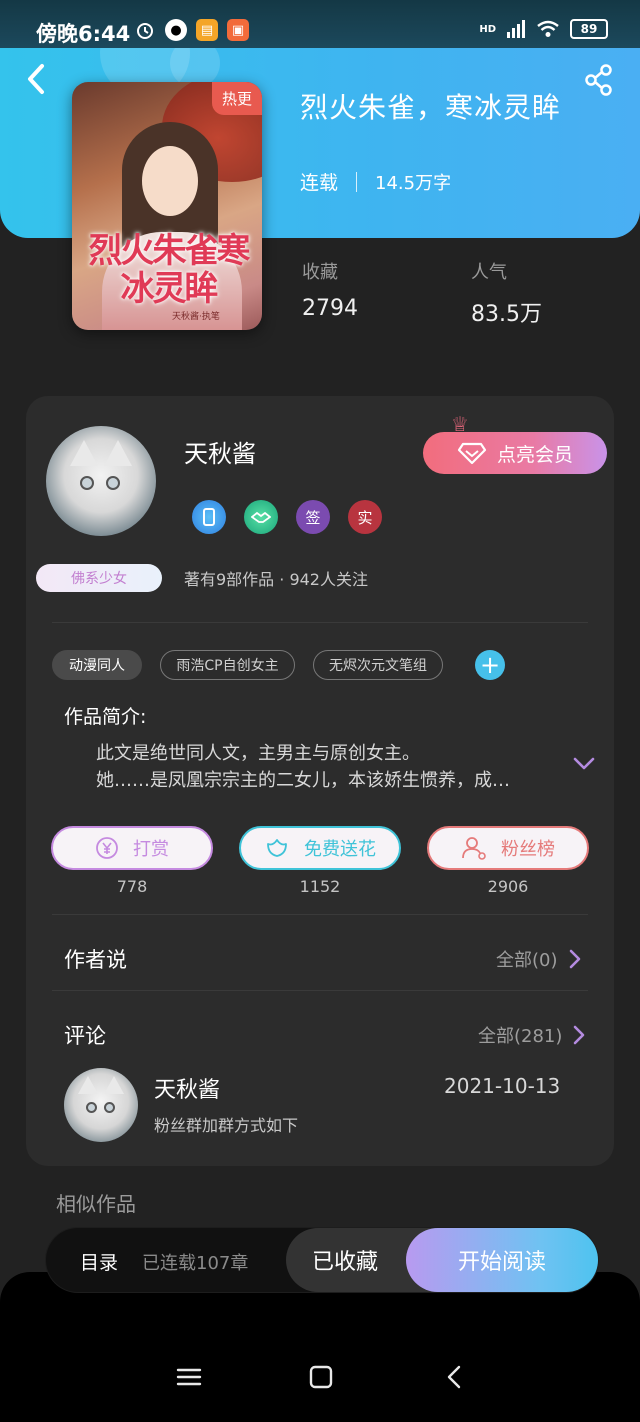  What do you see at coordinates (320, 886) in the screenshot?
I see `flower-count: 1152` at bounding box center [320, 886].